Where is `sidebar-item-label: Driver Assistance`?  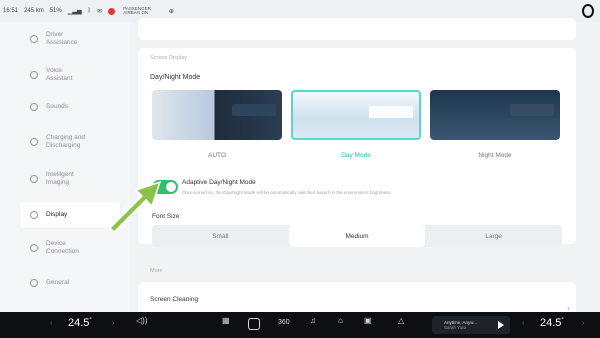 sidebar-item-label: Driver Assistance is located at coordinates (62, 38).